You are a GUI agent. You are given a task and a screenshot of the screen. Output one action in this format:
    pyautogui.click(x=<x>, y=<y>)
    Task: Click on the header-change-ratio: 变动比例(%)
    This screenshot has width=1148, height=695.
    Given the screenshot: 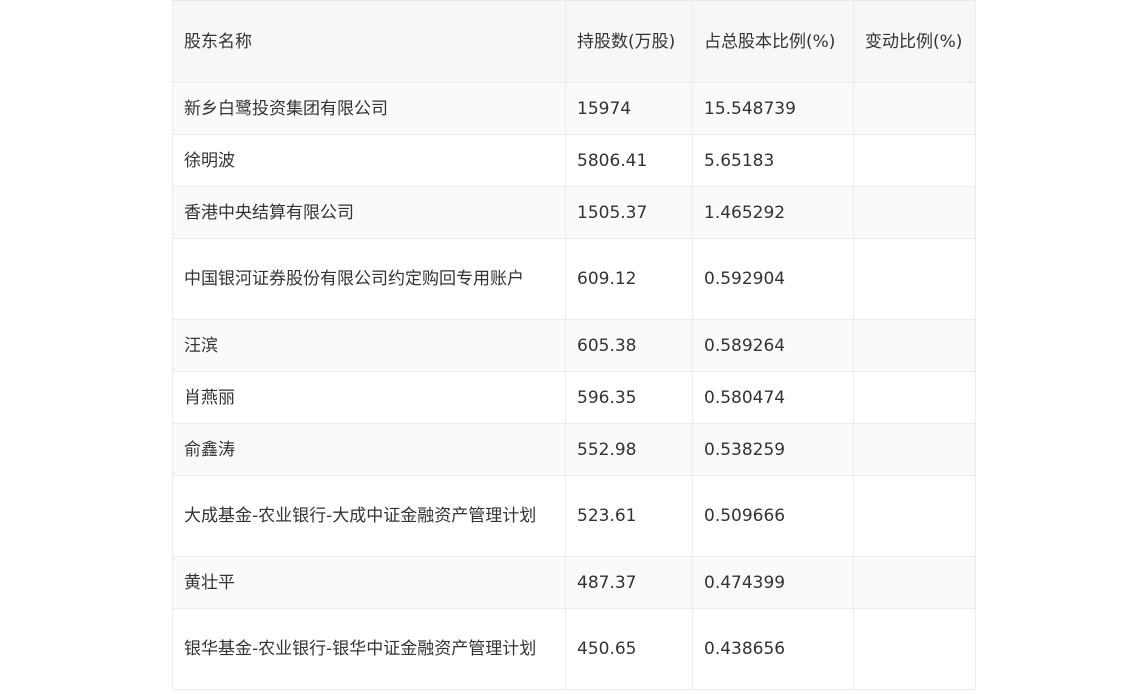 What is the action you would take?
    pyautogui.click(x=914, y=41)
    